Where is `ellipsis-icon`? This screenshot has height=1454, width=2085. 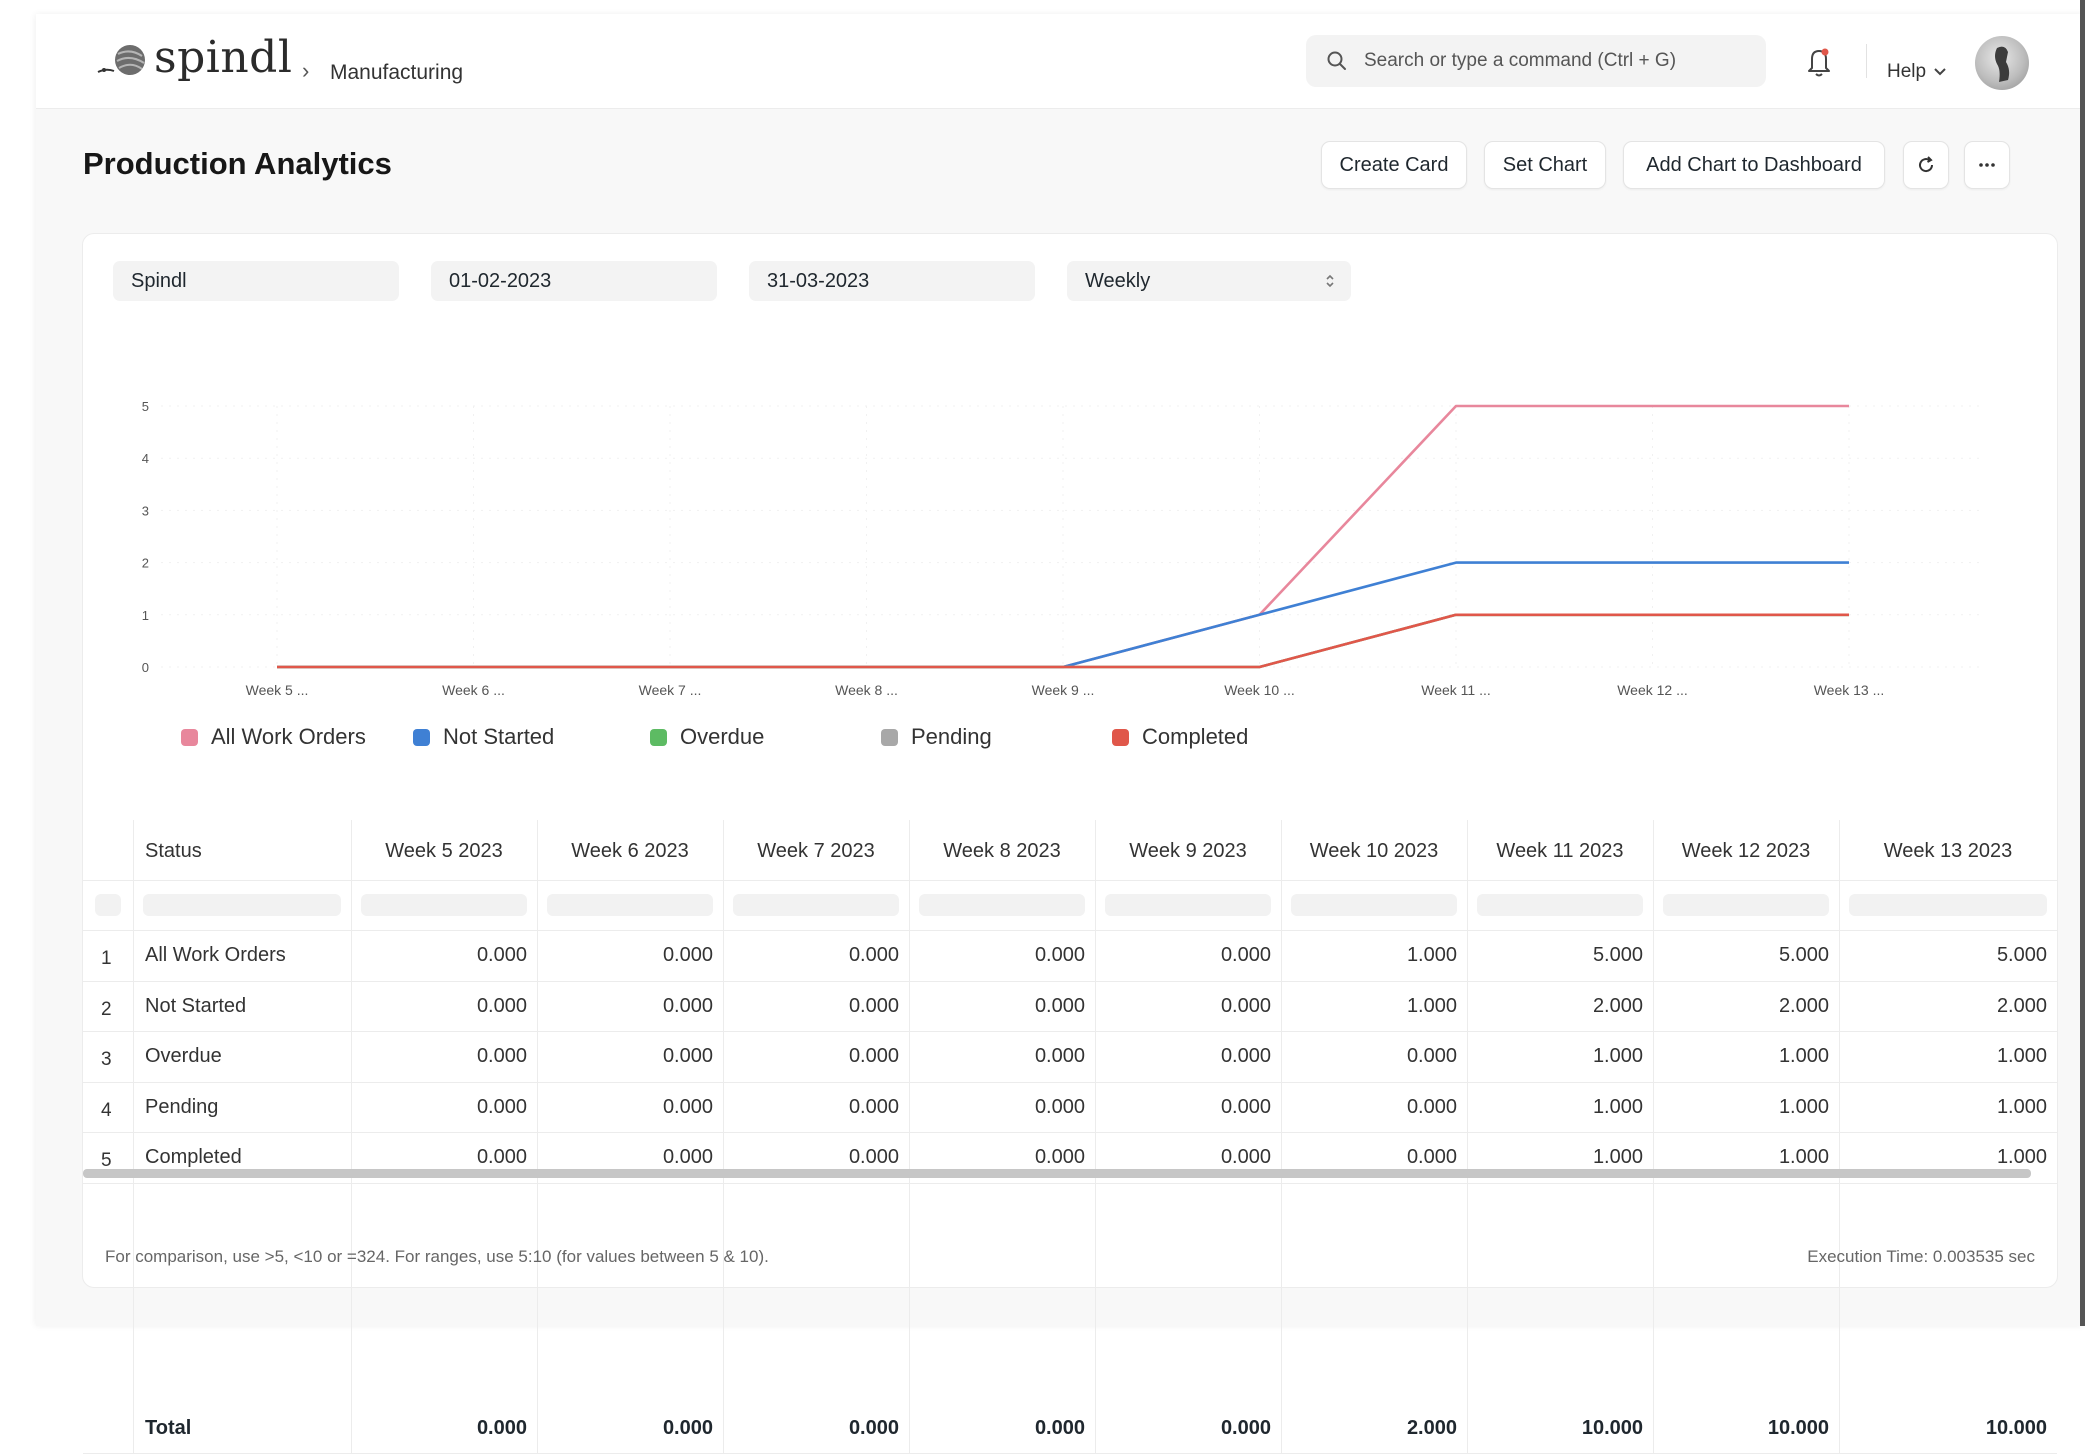
ellipsis-icon is located at coordinates (1987, 165).